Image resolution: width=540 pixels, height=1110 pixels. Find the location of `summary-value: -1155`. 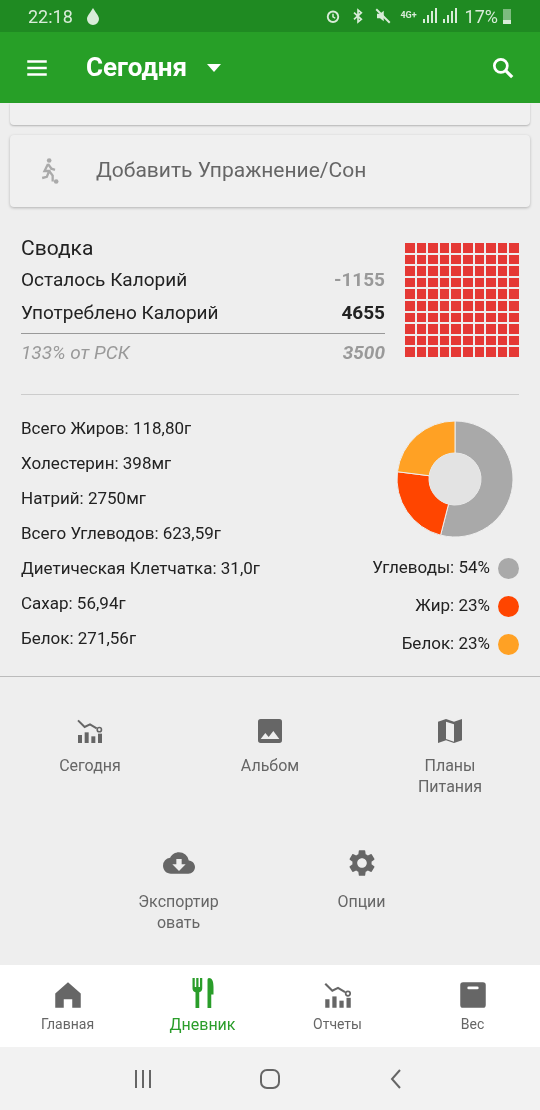

summary-value: -1155 is located at coordinates (359, 280).